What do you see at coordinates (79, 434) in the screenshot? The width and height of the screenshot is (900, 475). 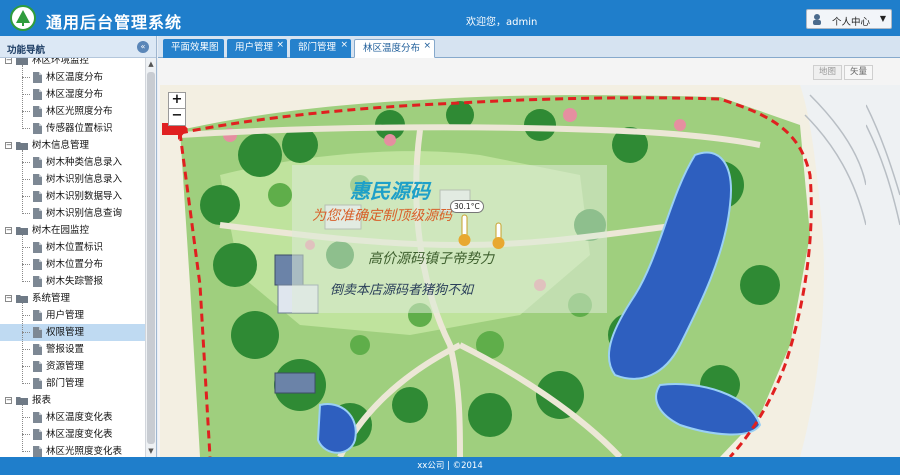 I see `sidebar-item-label: 林区湿度变化表` at bounding box center [79, 434].